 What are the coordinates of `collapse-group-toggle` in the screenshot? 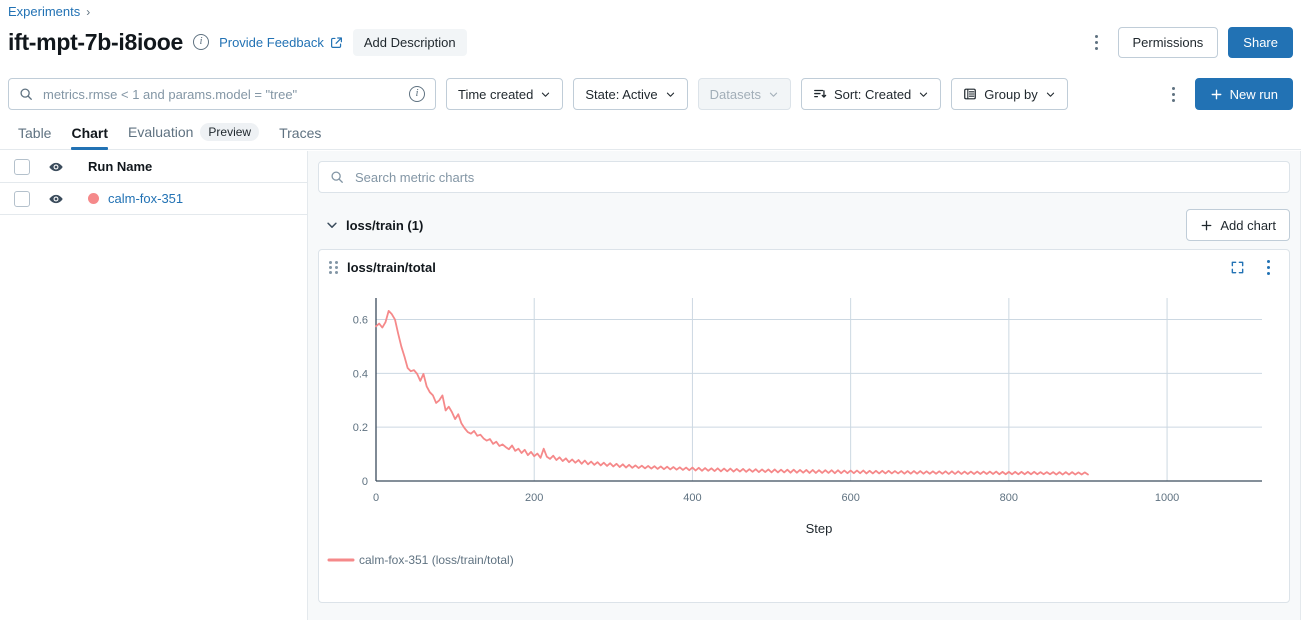 It's located at (332, 225).